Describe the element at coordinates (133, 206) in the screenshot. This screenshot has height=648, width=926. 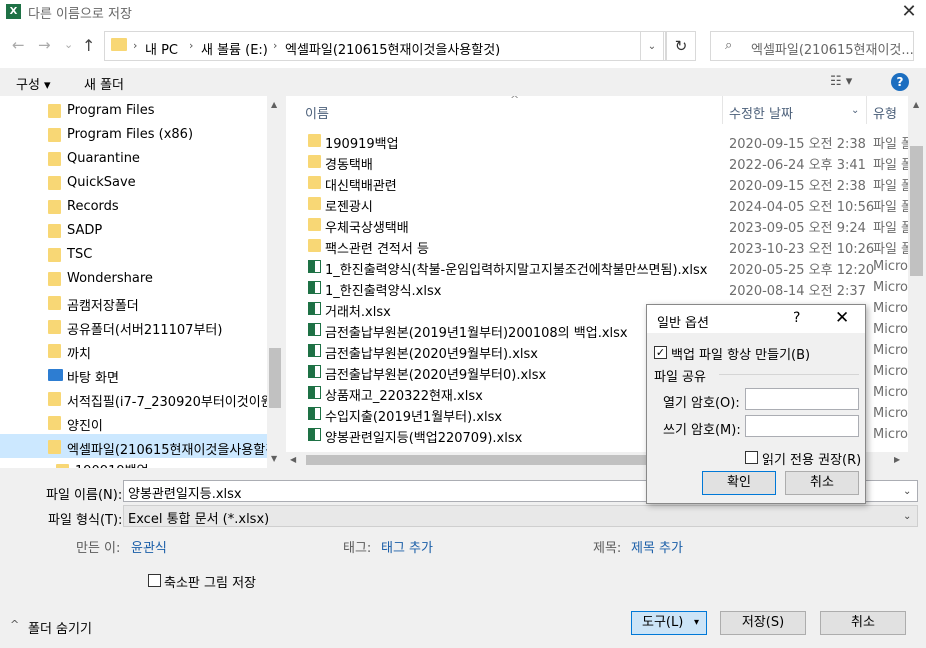
I see `tree-item-records: Records` at that location.